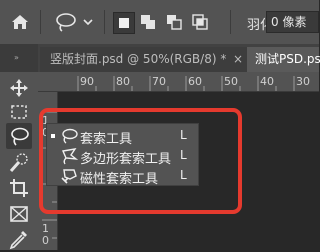 This screenshot has width=320, height=252. I want to click on subtract-from-selection-button, so click(174, 22).